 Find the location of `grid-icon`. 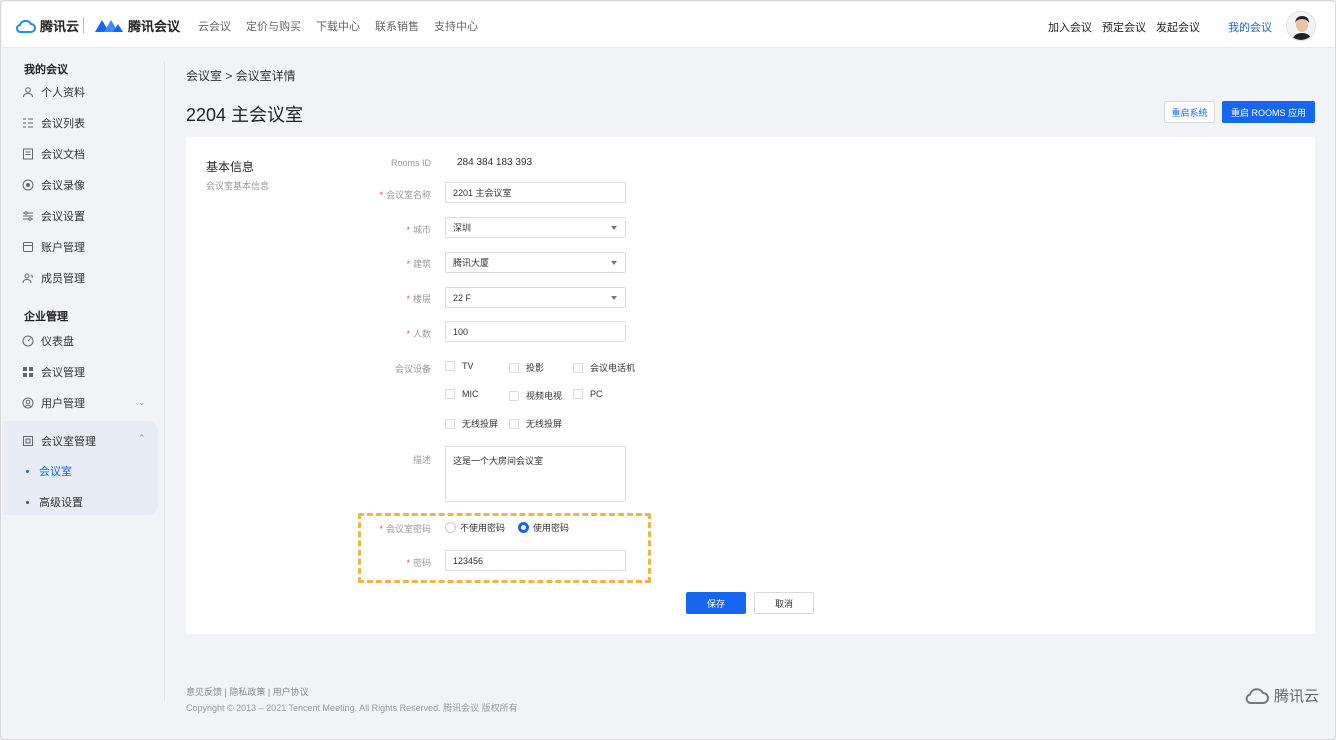

grid-icon is located at coordinates (28, 372).